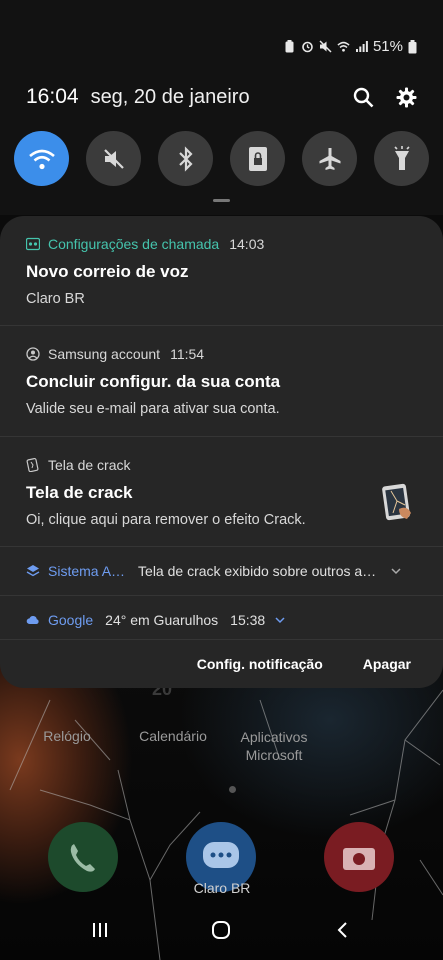  What do you see at coordinates (232, 789) in the screenshot?
I see `page-indicator` at bounding box center [232, 789].